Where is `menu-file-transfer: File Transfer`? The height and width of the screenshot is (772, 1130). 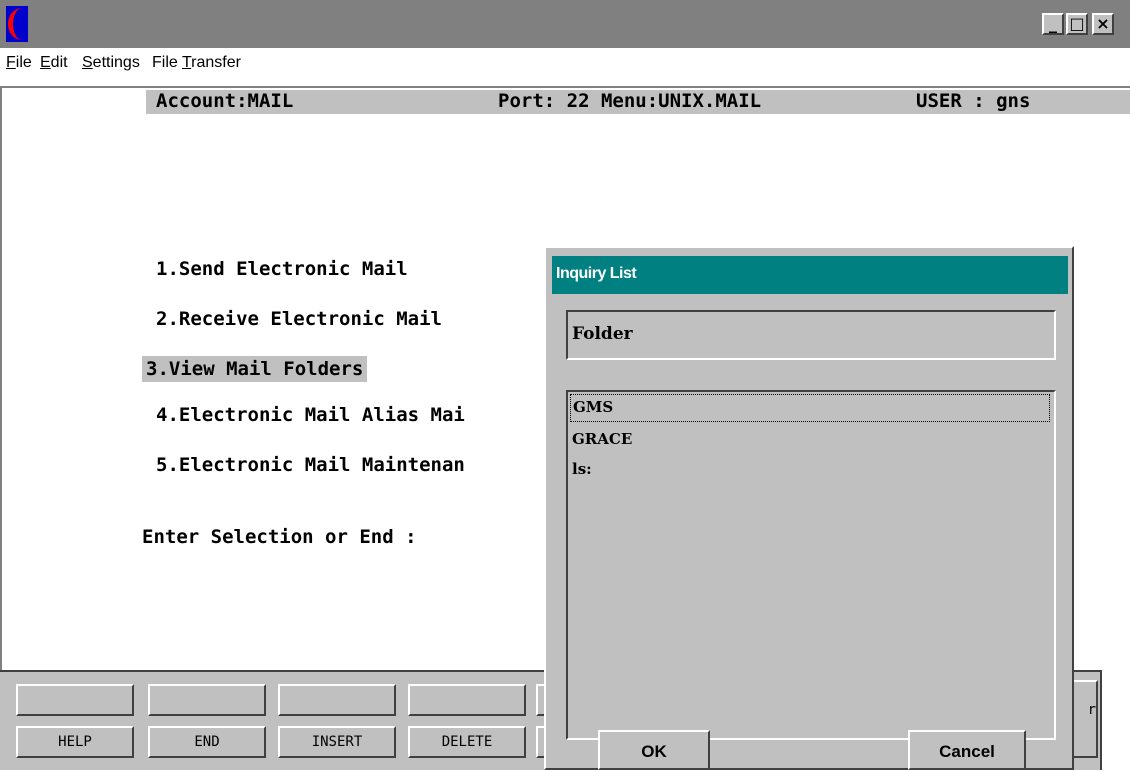
menu-file-transfer: File Transfer is located at coordinates (196, 63).